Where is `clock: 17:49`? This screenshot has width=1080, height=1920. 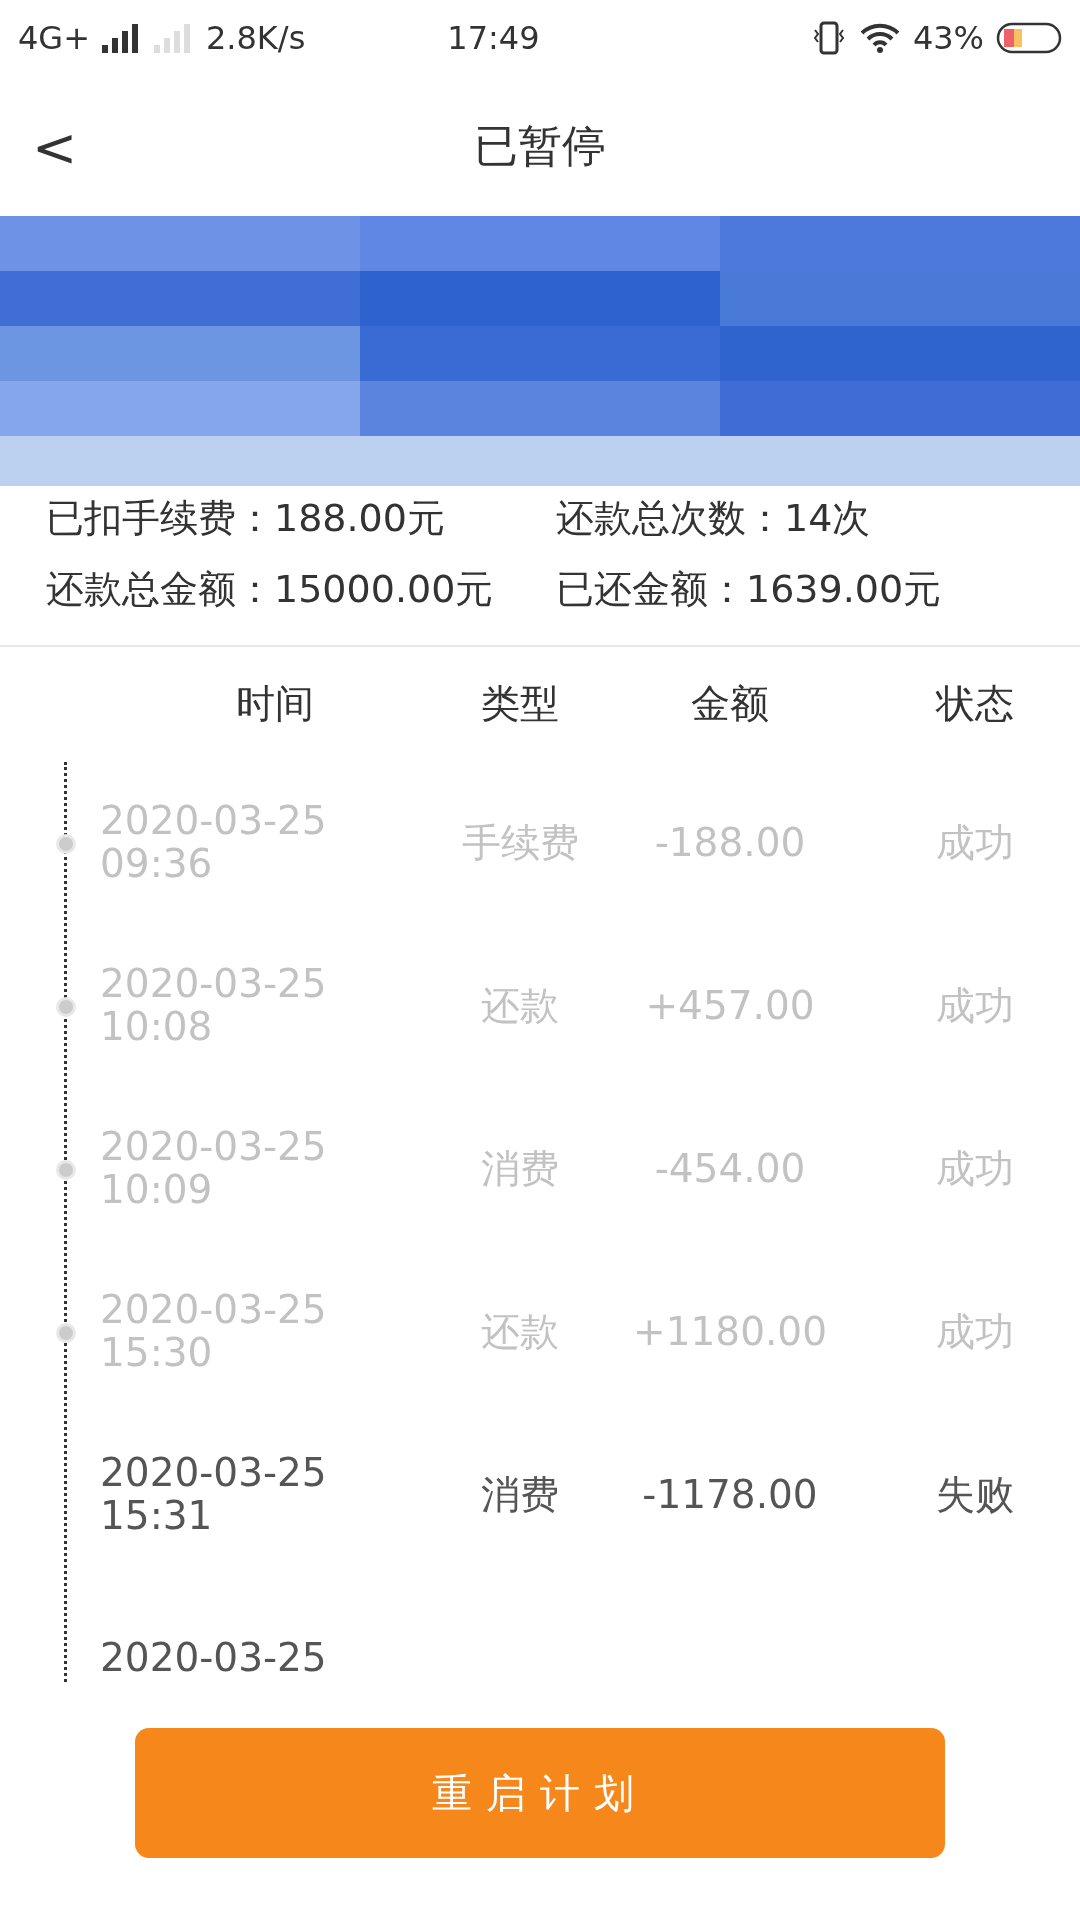 clock: 17:49 is located at coordinates (493, 38).